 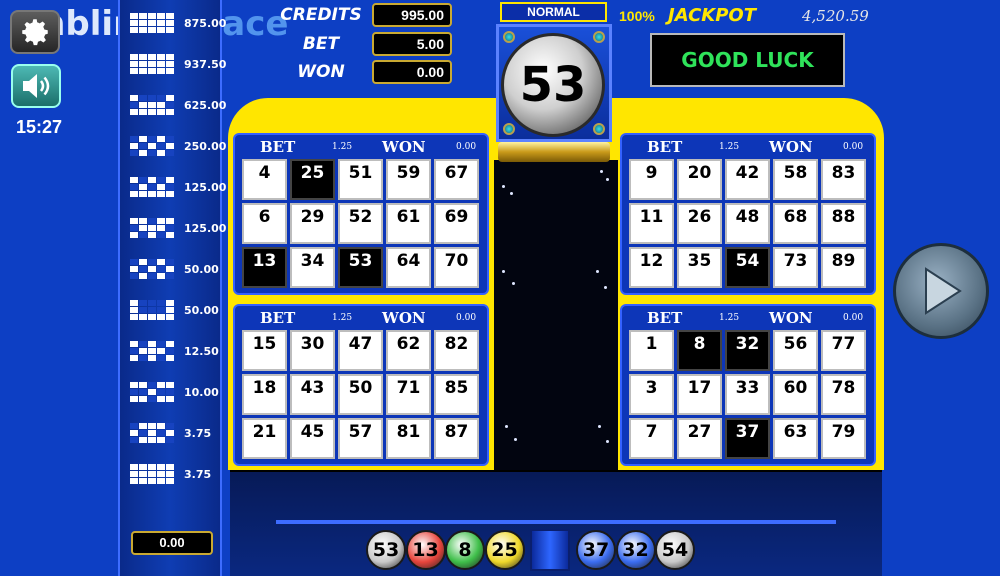 I want to click on won-value: 0.00, so click(x=412, y=72).